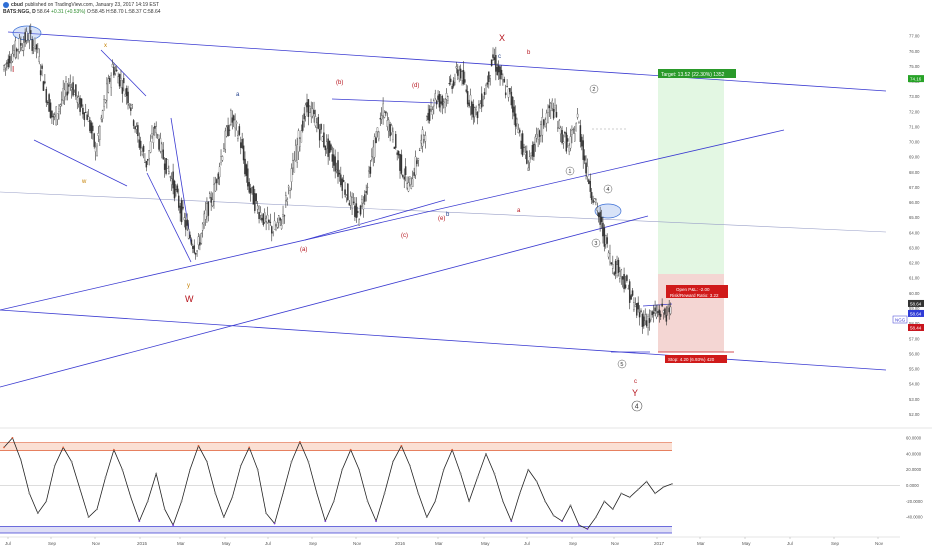 The width and height of the screenshot is (932, 550). Describe the element at coordinates (529, 53) in the screenshot. I see `wave-label-b-red: b` at that location.